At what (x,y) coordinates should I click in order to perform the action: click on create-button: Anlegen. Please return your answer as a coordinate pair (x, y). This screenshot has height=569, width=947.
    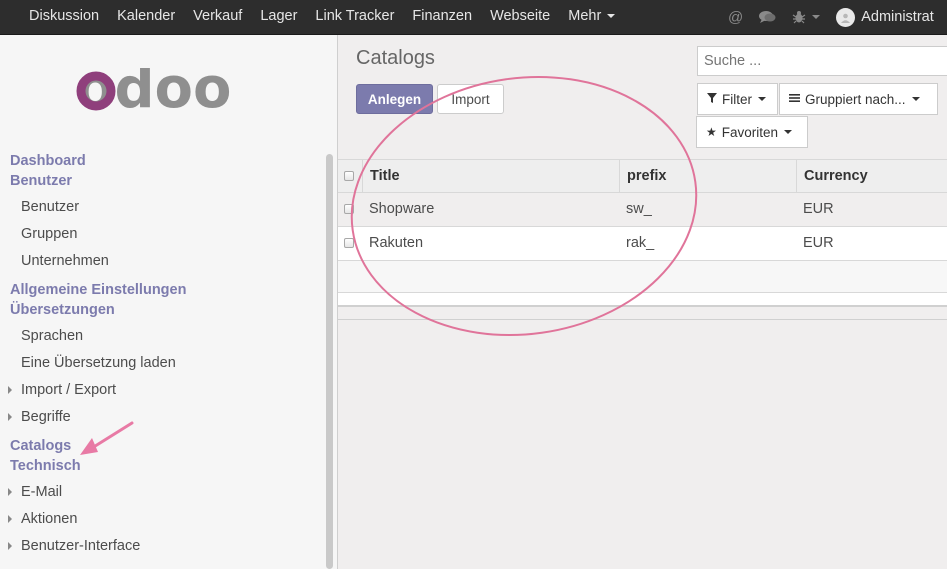
    Looking at the image, I should click on (394, 99).